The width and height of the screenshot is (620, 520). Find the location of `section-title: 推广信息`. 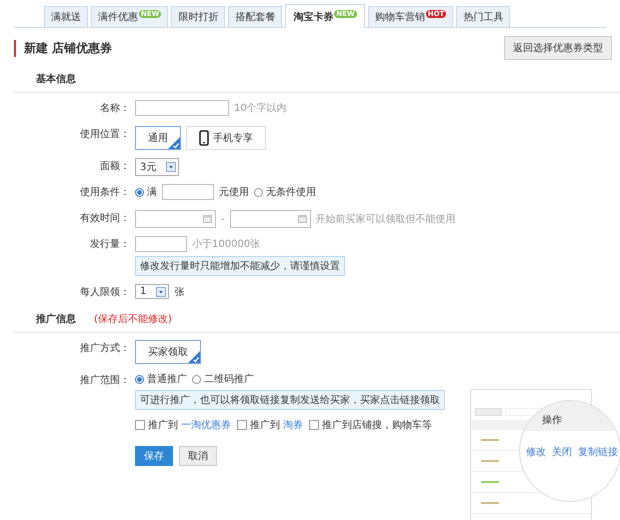

section-title: 推广信息 is located at coordinates (56, 319).